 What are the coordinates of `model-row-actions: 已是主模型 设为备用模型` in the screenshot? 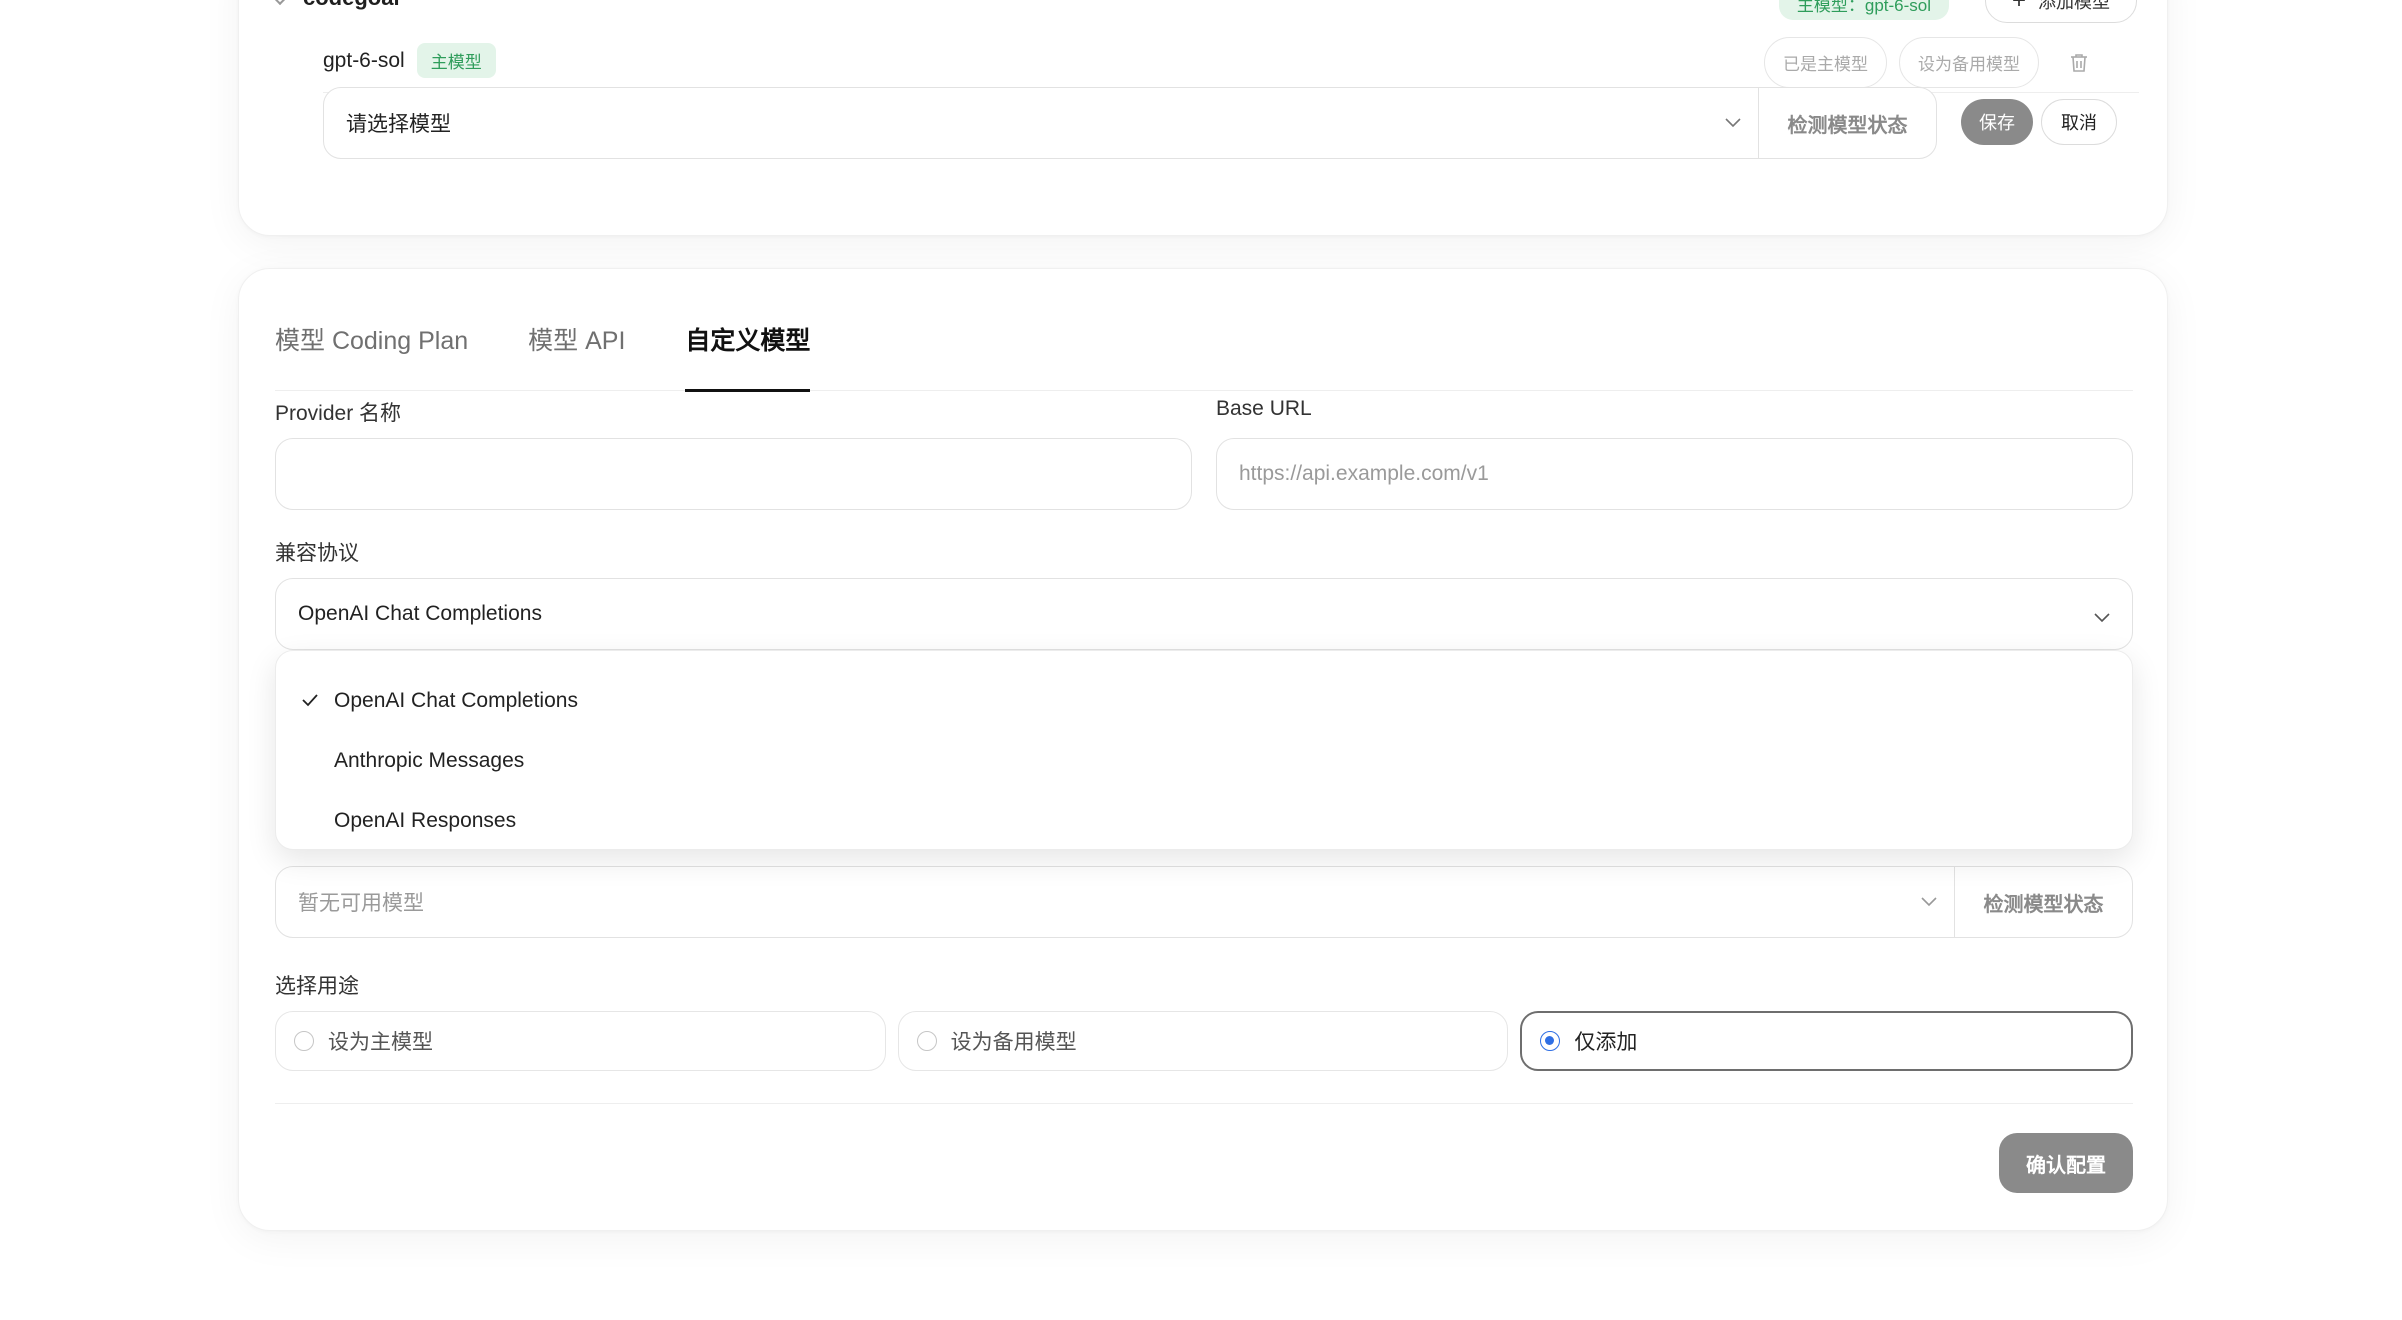 It's located at (1931, 62).